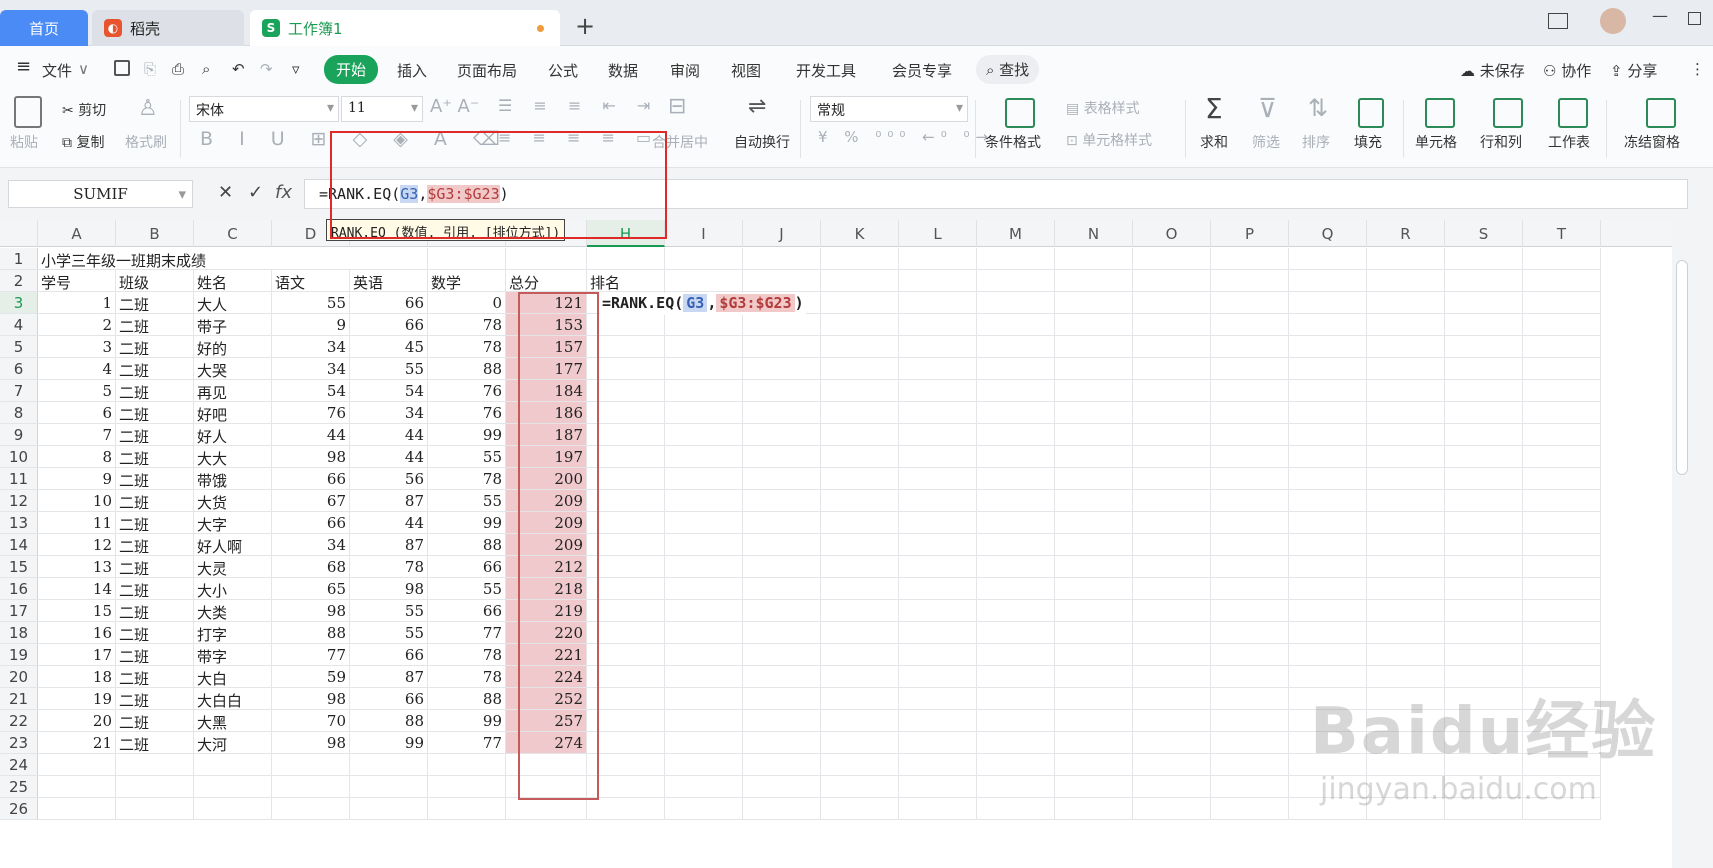 Image resolution: width=1713 pixels, height=868 pixels. I want to click on cell: 9, so click(311, 325).